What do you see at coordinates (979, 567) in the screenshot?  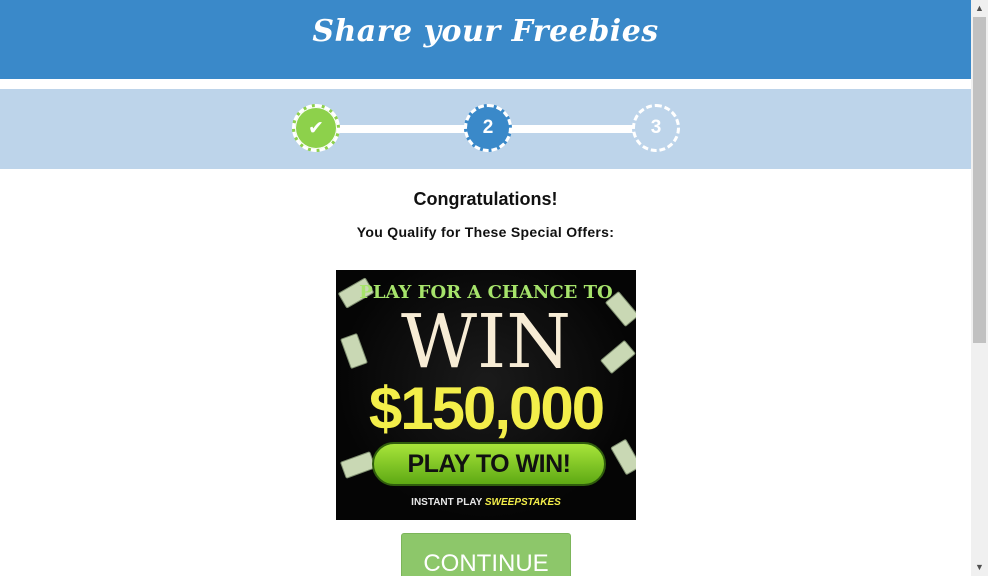 I see `scroll-down-arrow-icon: ▼` at bounding box center [979, 567].